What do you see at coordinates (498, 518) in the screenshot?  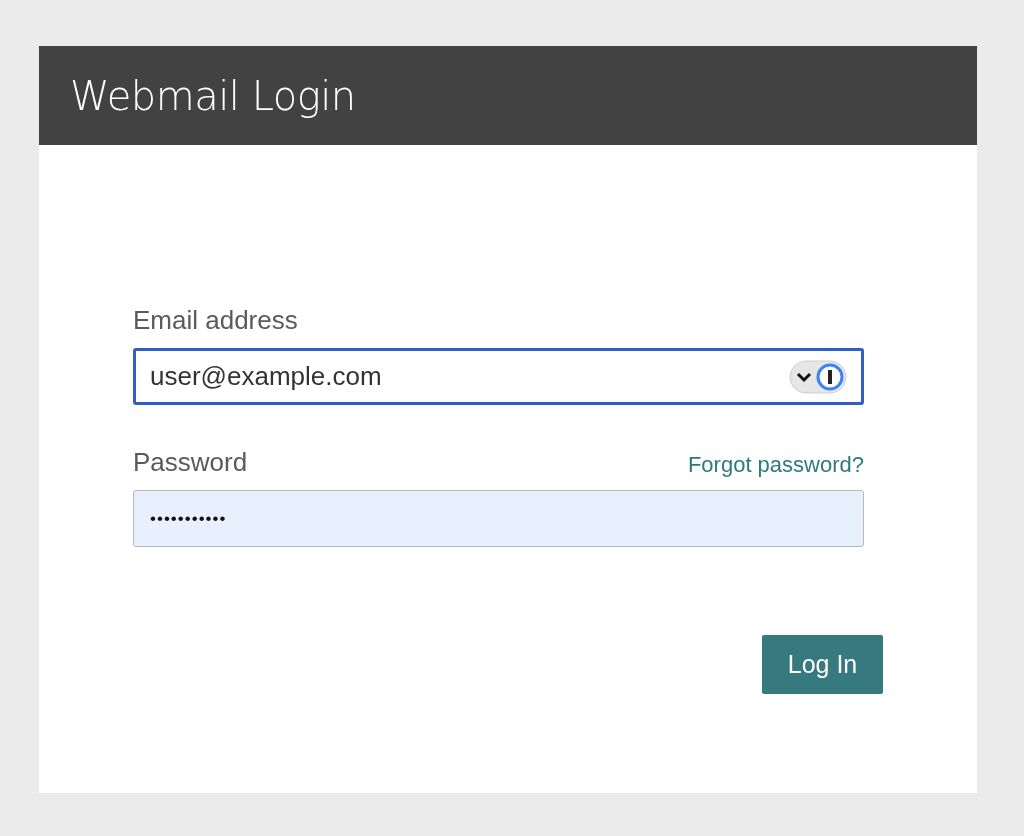 I see `password-field: •••••••••••` at bounding box center [498, 518].